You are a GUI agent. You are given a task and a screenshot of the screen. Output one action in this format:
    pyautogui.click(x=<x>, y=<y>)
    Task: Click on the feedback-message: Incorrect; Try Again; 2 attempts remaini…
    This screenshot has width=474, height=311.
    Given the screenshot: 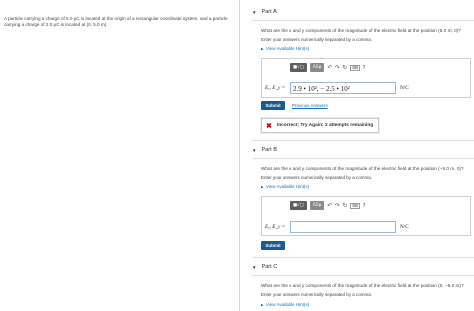 What is the action you would take?
    pyautogui.click(x=325, y=125)
    